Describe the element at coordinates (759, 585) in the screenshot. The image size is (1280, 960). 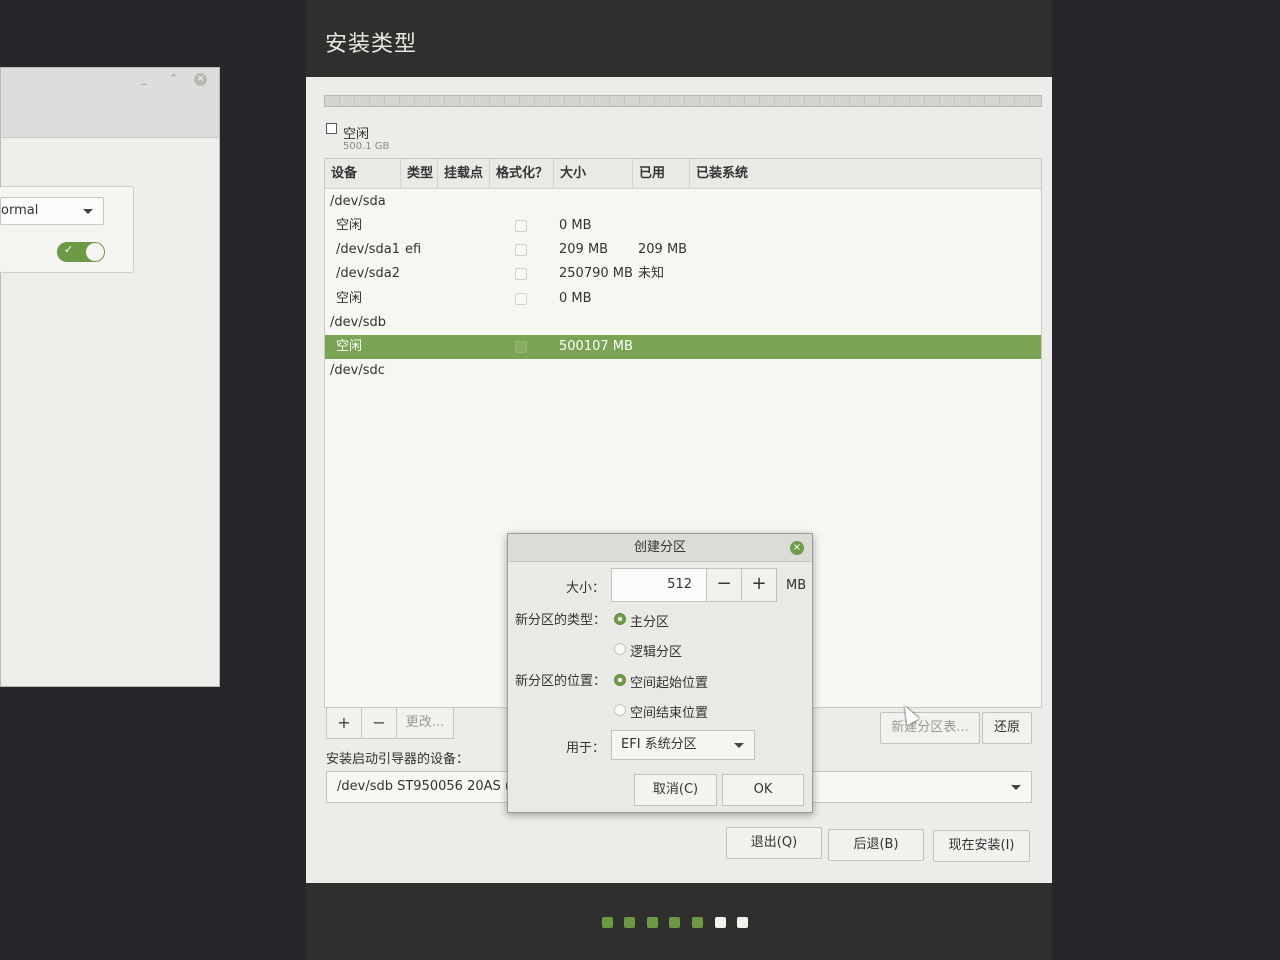
I see `increase-size-button: +` at that location.